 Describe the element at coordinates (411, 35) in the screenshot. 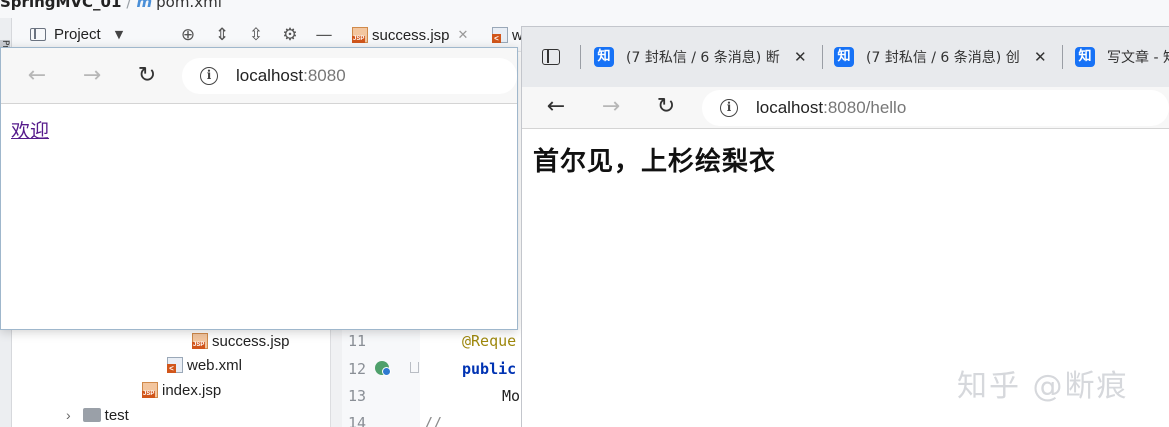

I see `editor-tab-label: success.jsp` at that location.